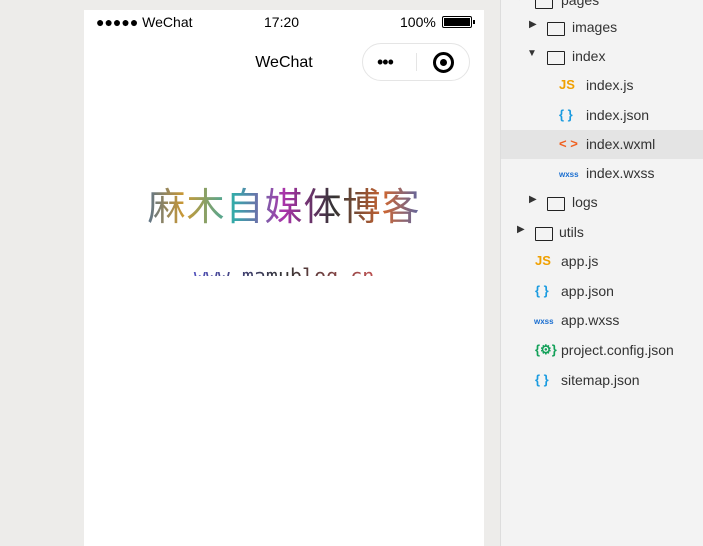 This screenshot has height=546, width=703. Describe the element at coordinates (458, 22) in the screenshot. I see `battery-icon` at that location.